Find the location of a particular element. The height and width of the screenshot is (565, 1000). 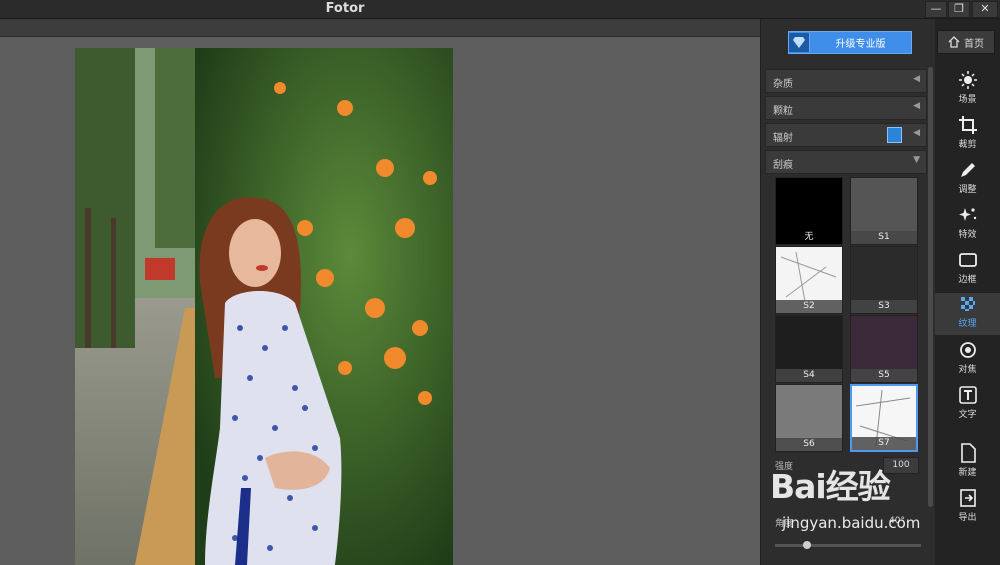

close-button: ✕ is located at coordinates (985, 9).